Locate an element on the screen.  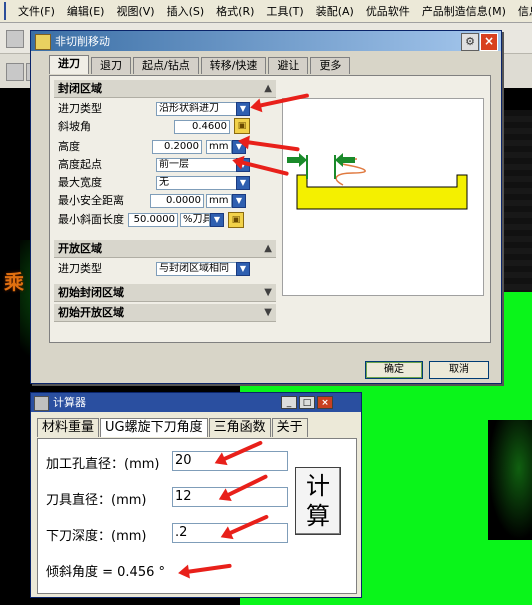
maximize-icon: □ is located at coordinates (307, 402).